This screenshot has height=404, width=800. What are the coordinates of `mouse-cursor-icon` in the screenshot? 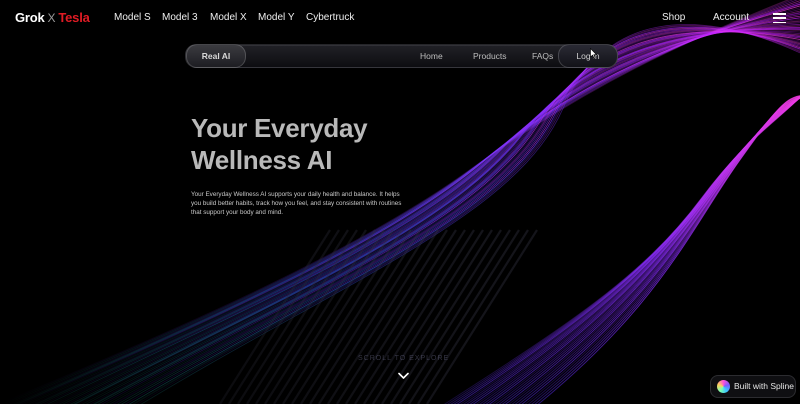 It's located at (593, 53).